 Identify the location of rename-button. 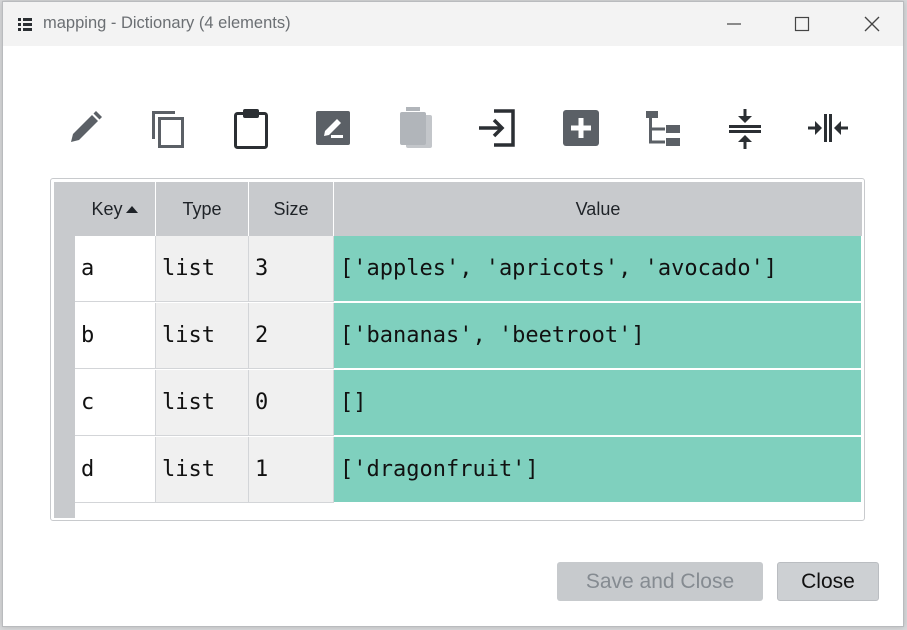
(333, 128).